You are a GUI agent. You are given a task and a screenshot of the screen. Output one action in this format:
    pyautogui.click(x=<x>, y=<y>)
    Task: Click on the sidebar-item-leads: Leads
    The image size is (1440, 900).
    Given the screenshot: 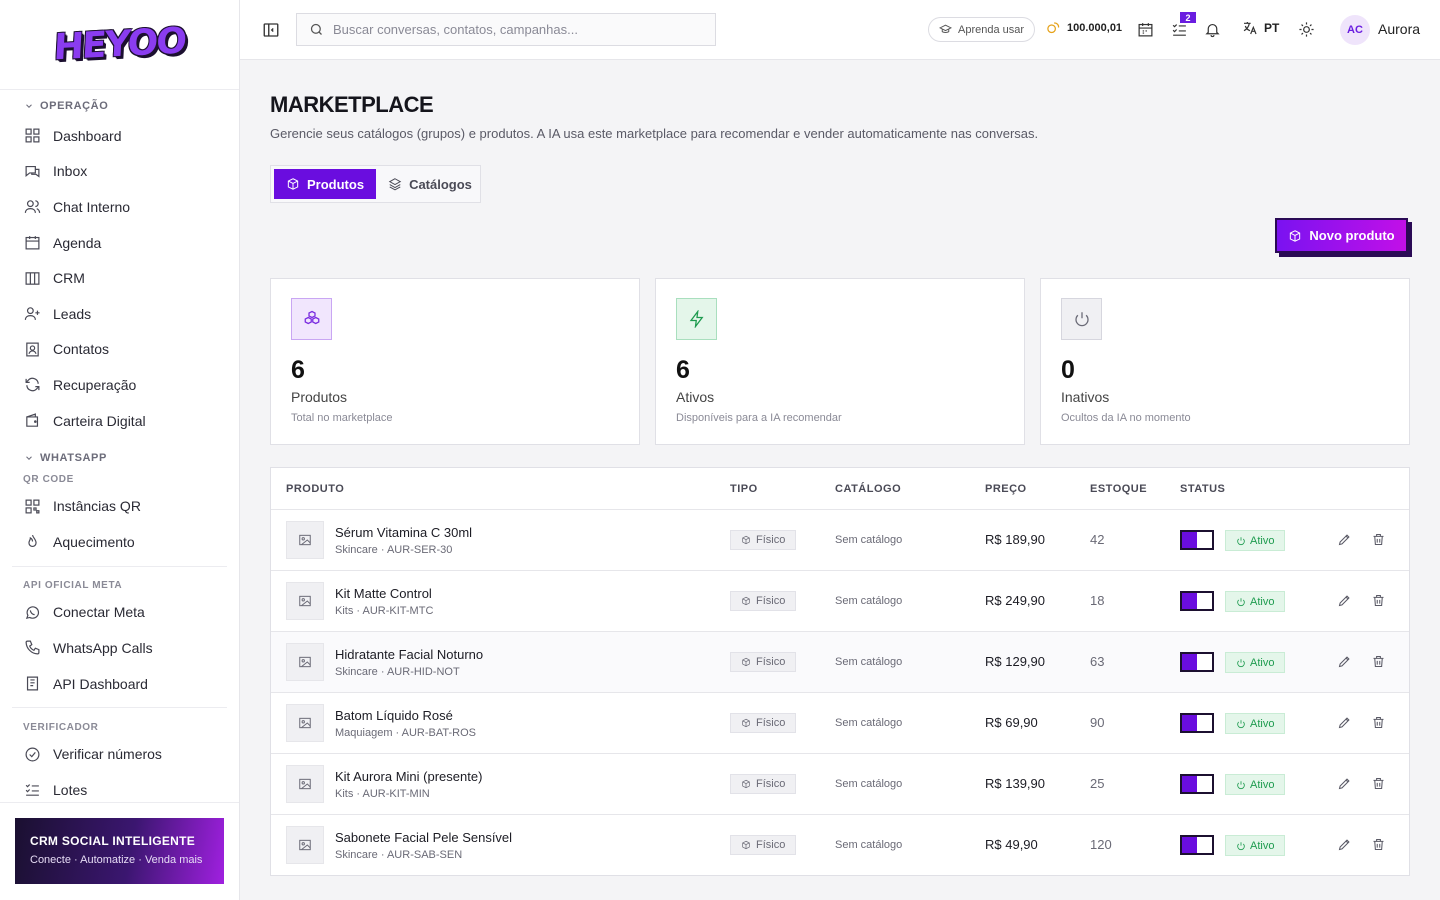 What is the action you would take?
    pyautogui.click(x=119, y=314)
    